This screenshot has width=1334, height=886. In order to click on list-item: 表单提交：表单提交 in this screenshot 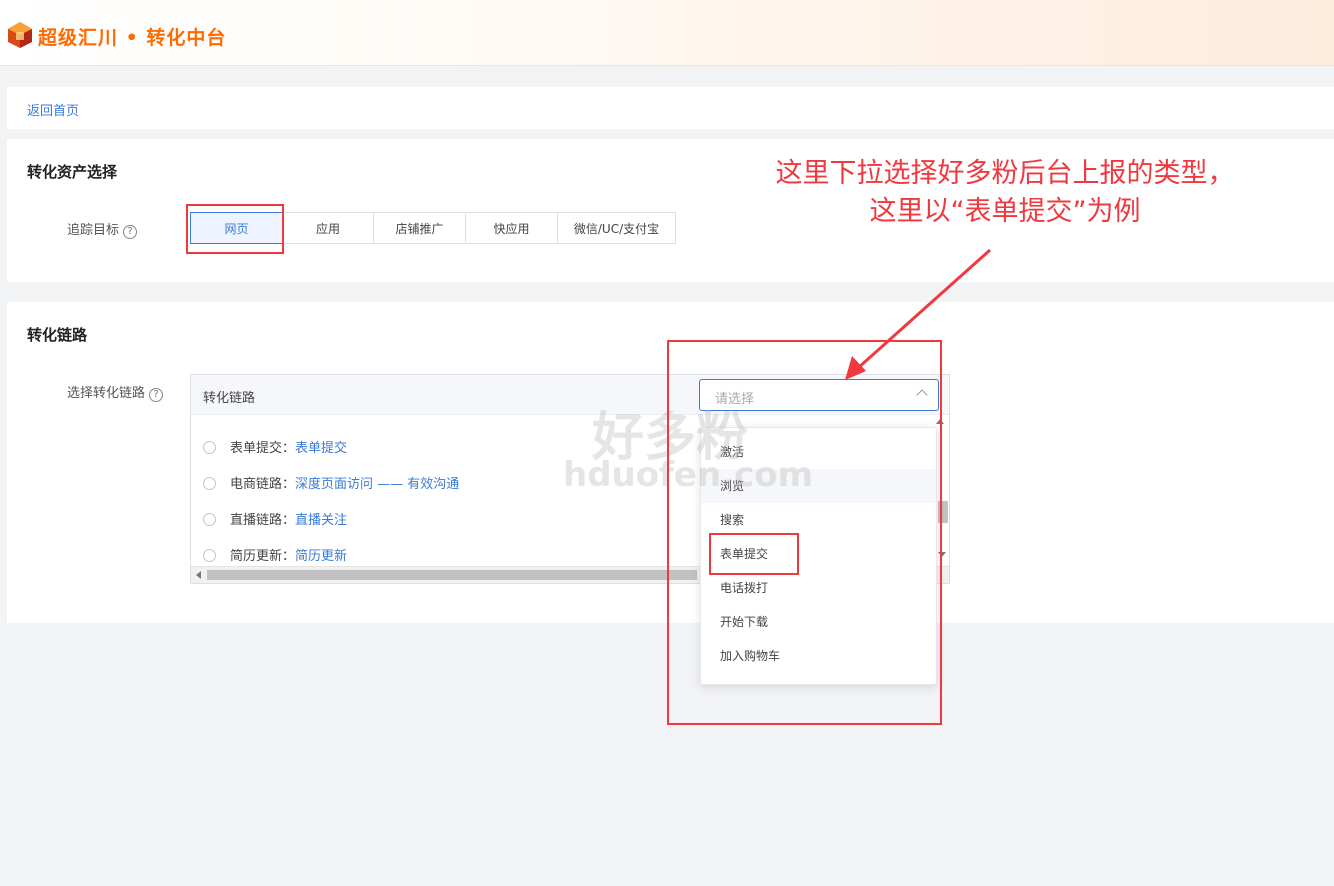, I will do `click(275, 447)`.